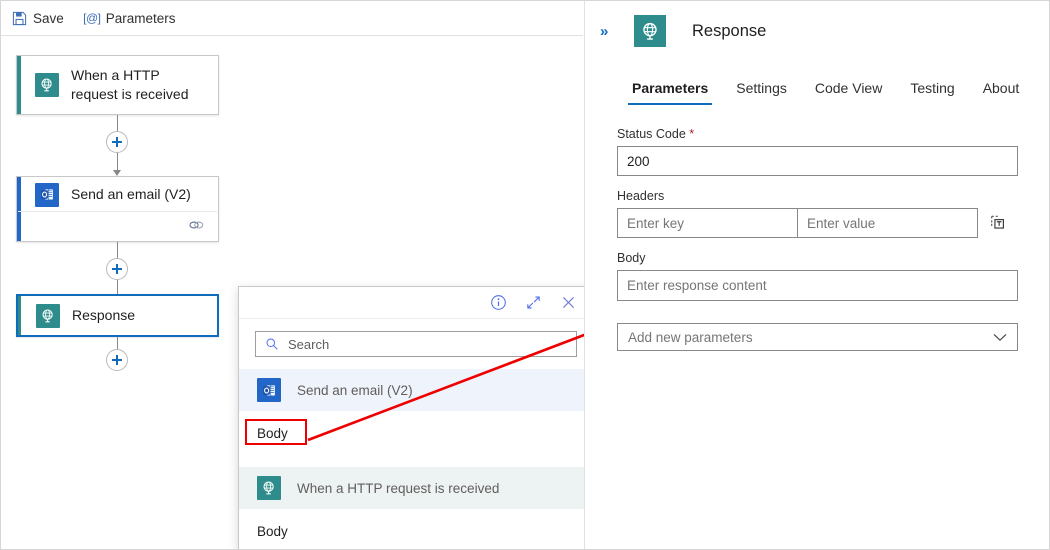 The width and height of the screenshot is (1050, 550). I want to click on action-card-send-email: Send an email (V2), so click(117, 209).